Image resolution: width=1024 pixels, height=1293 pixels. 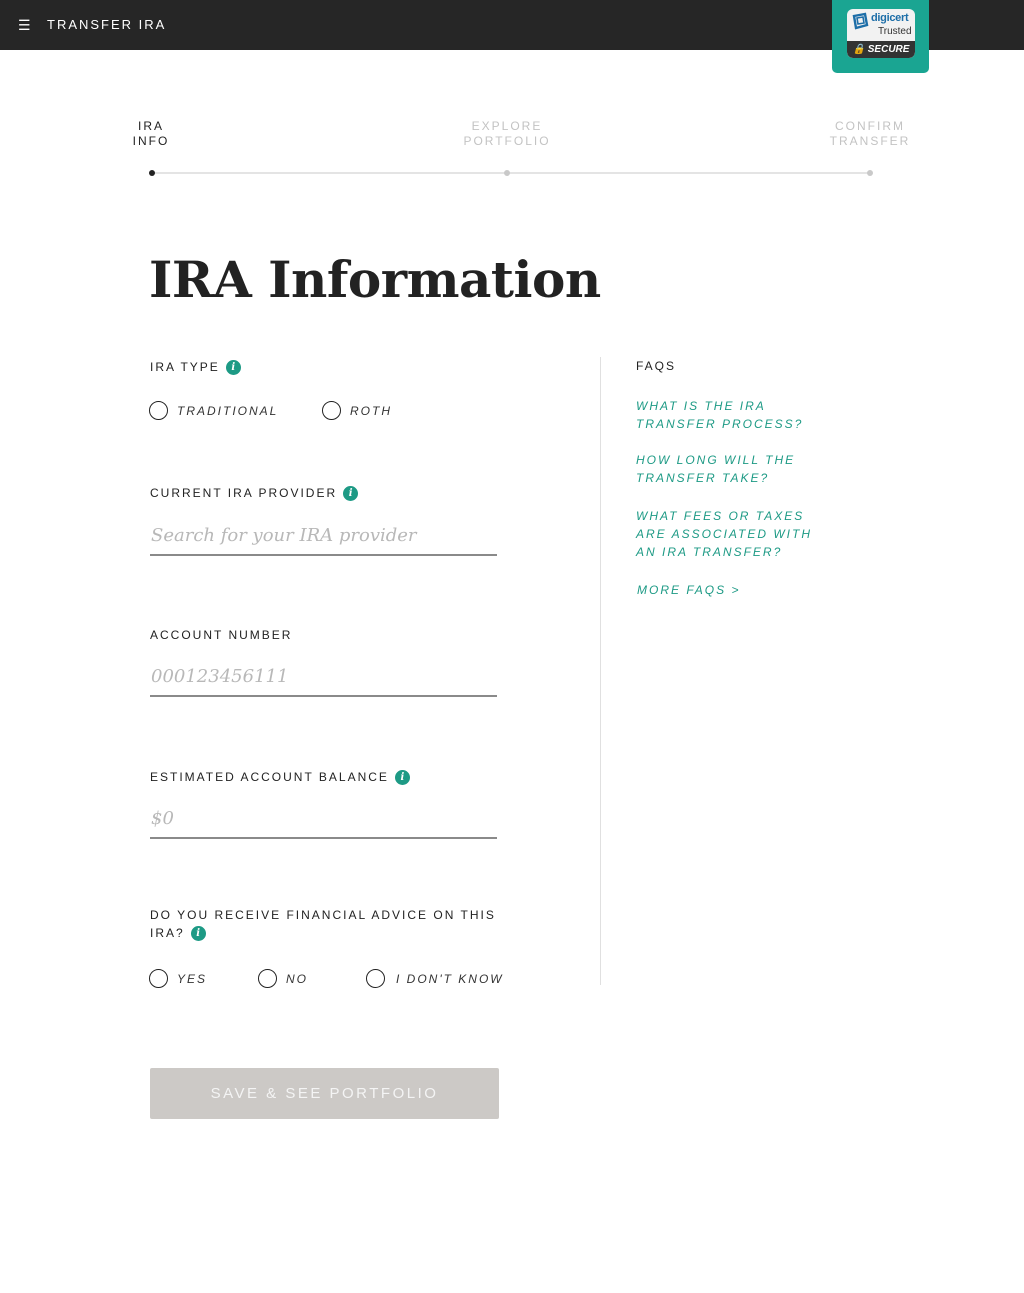 I want to click on badge-trusted-text: Trusted, so click(x=895, y=31).